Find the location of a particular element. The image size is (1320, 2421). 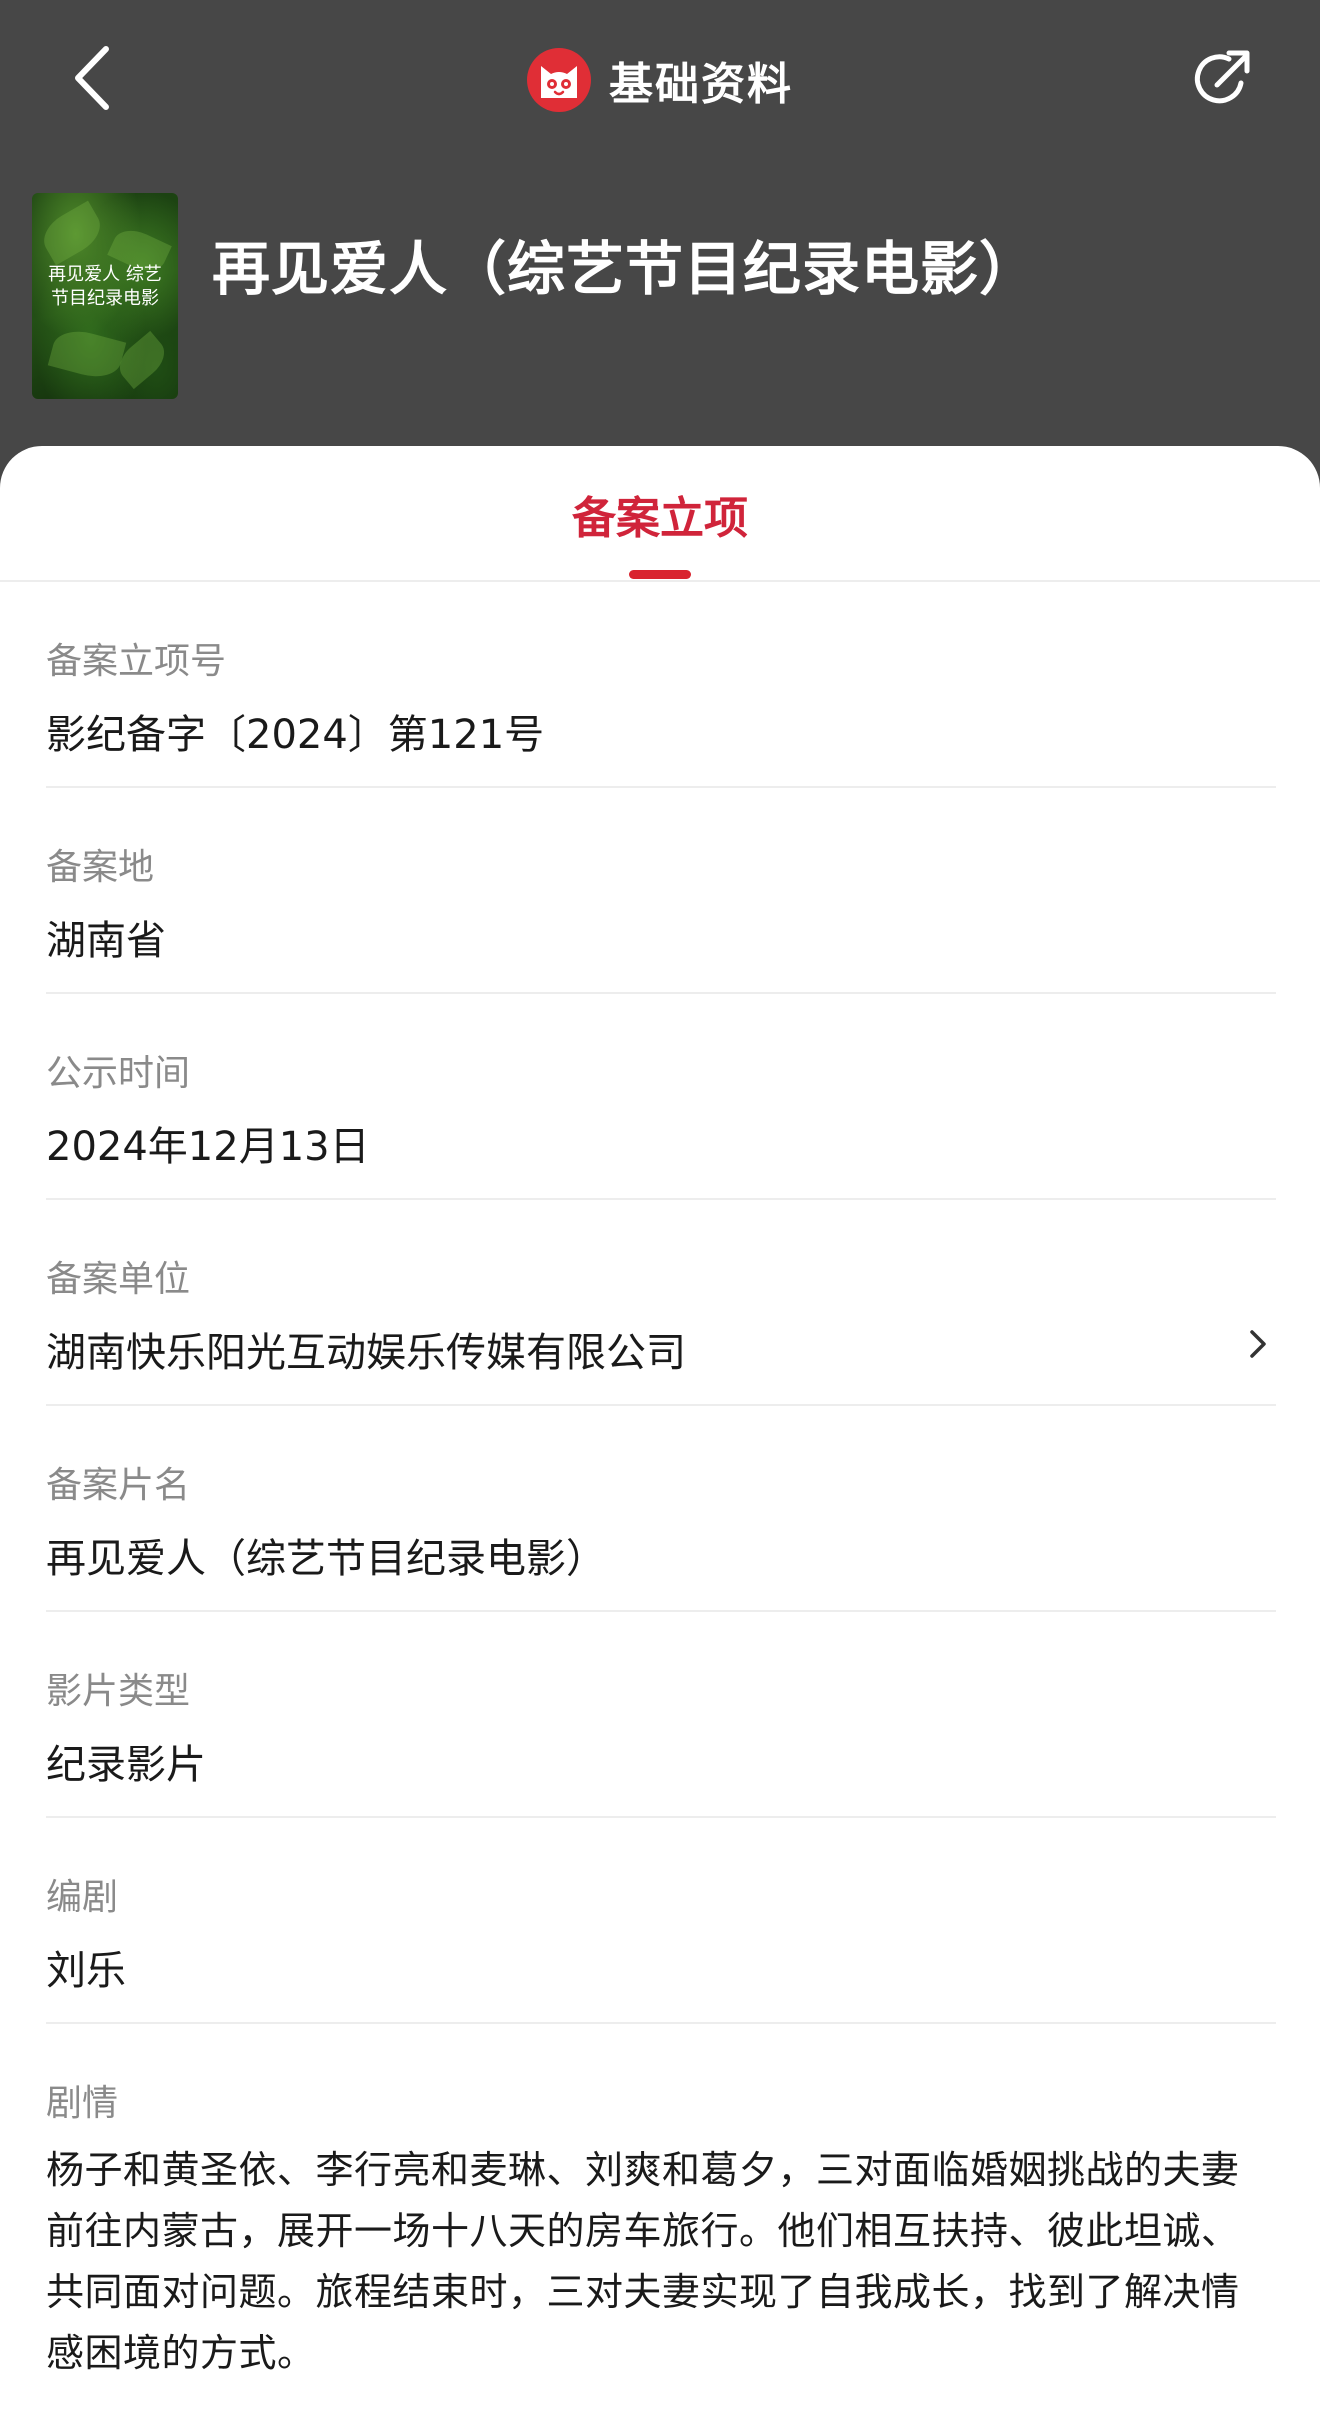

field-label: 备案地 is located at coordinates (100, 867).